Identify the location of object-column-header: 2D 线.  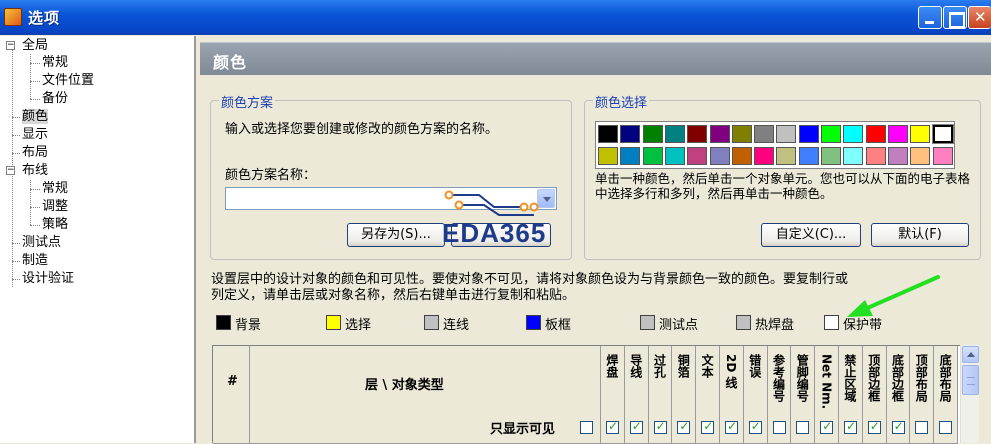
(732, 395).